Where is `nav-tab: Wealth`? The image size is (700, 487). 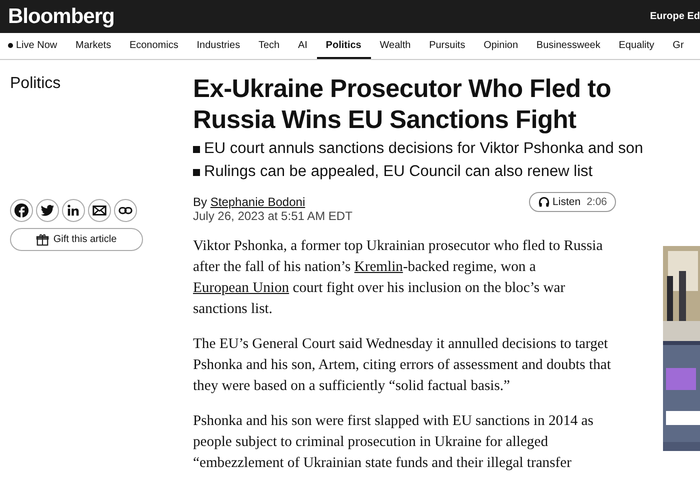
nav-tab: Wealth is located at coordinates (395, 46).